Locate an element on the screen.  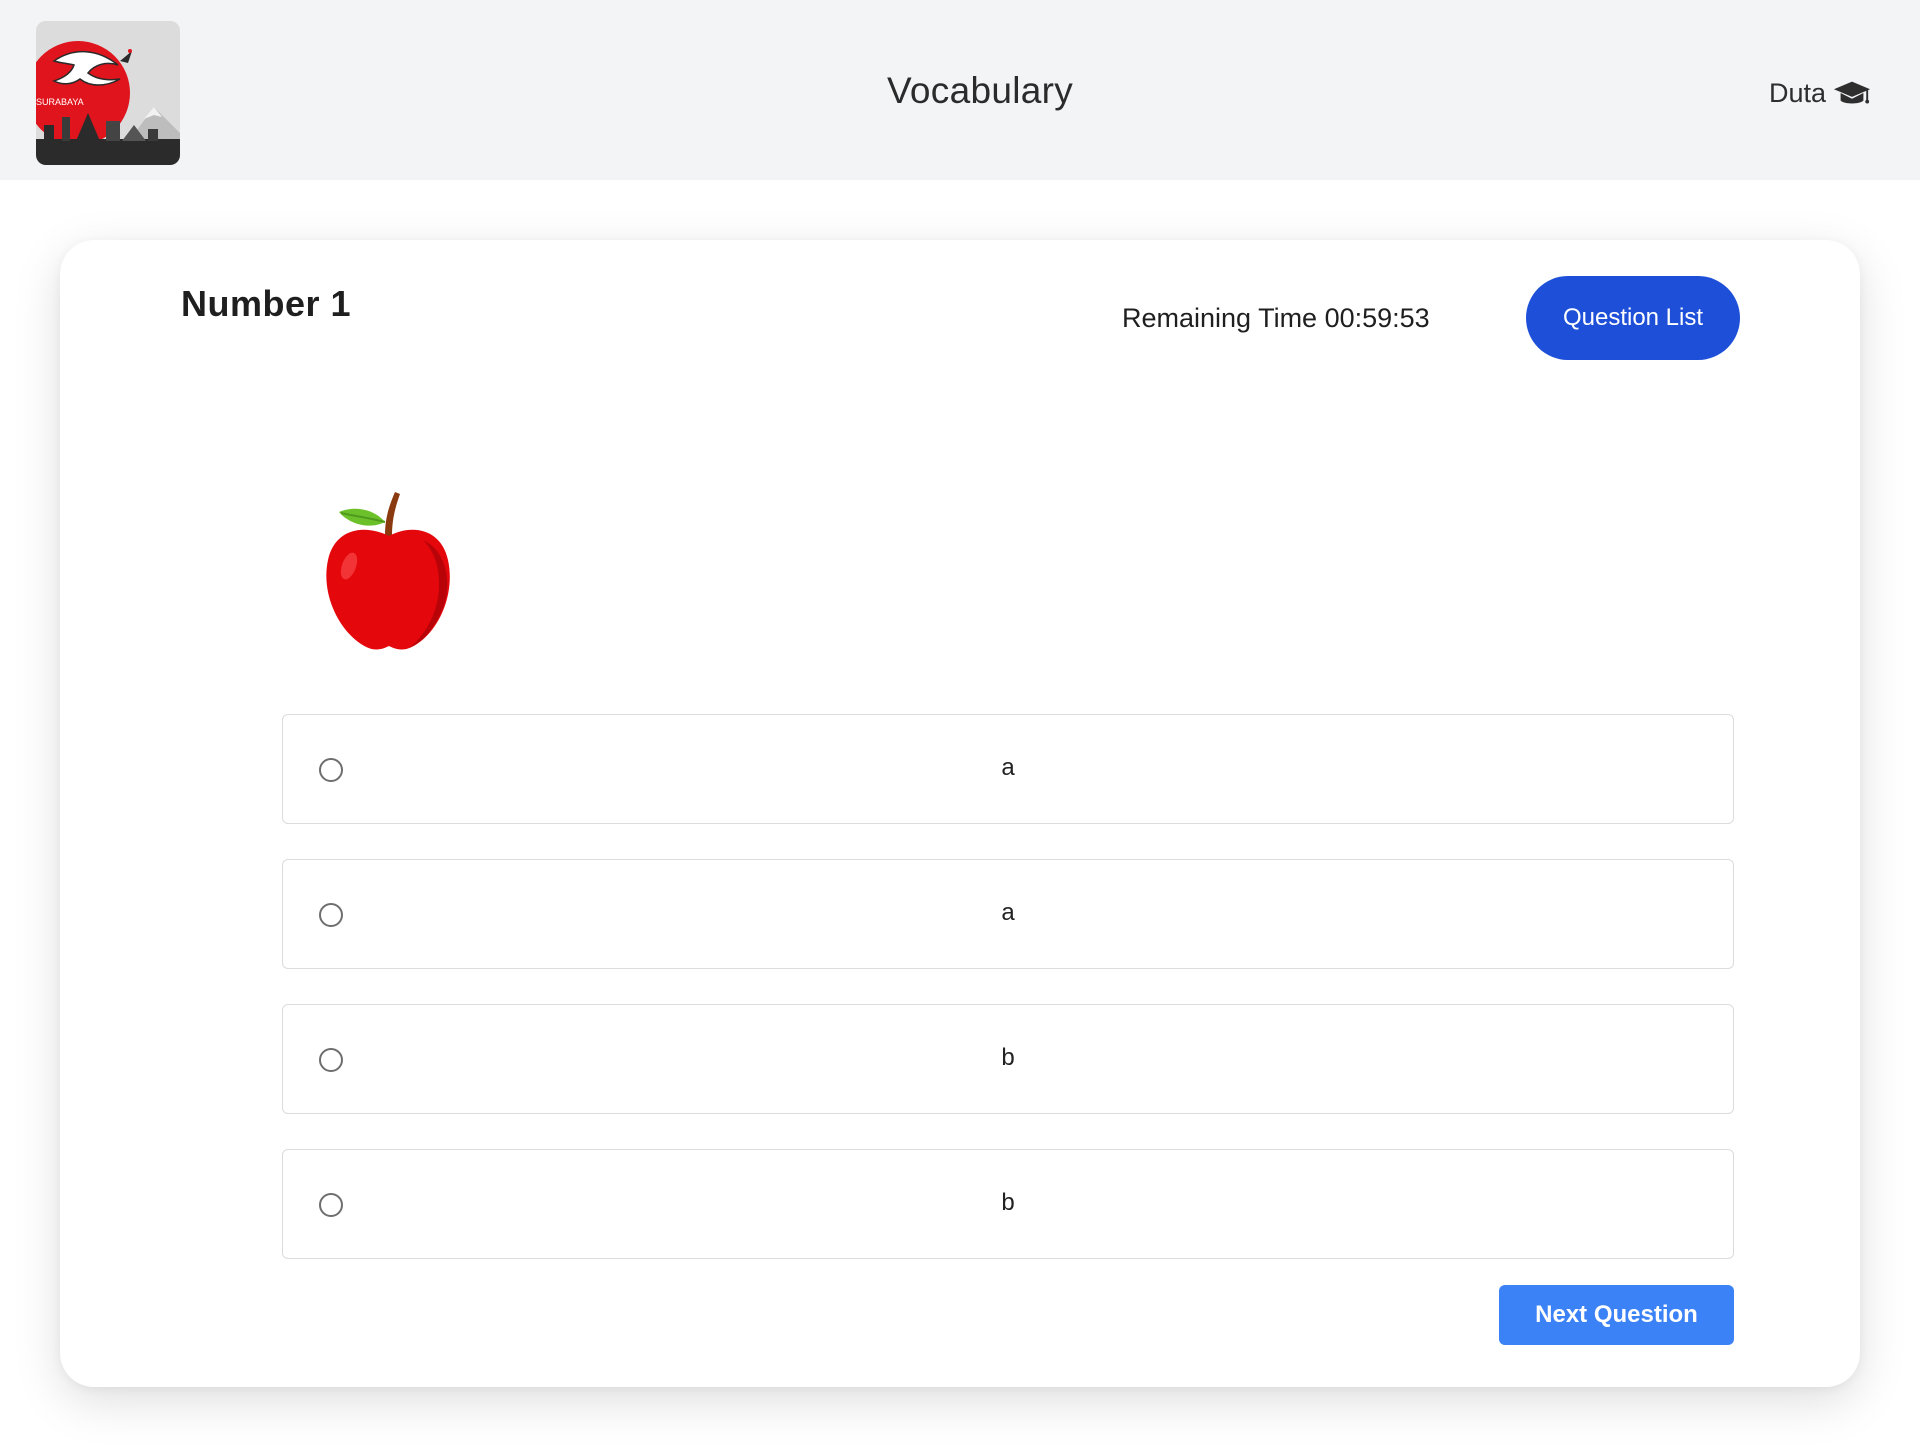
question-number: Number 1 is located at coordinates (266, 303).